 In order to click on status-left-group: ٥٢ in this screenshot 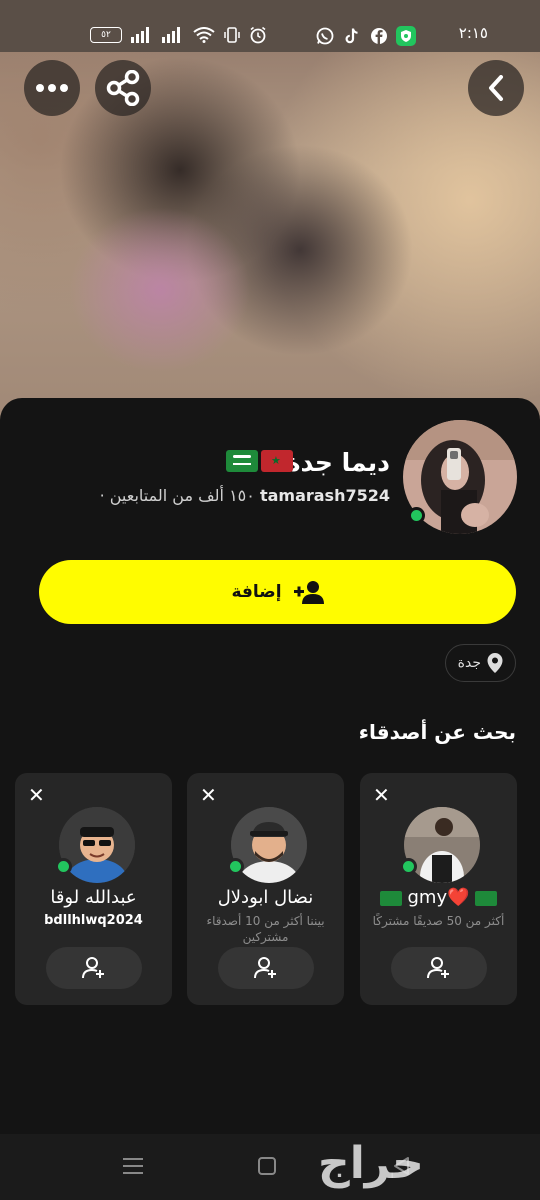, I will do `click(178, 35)`.